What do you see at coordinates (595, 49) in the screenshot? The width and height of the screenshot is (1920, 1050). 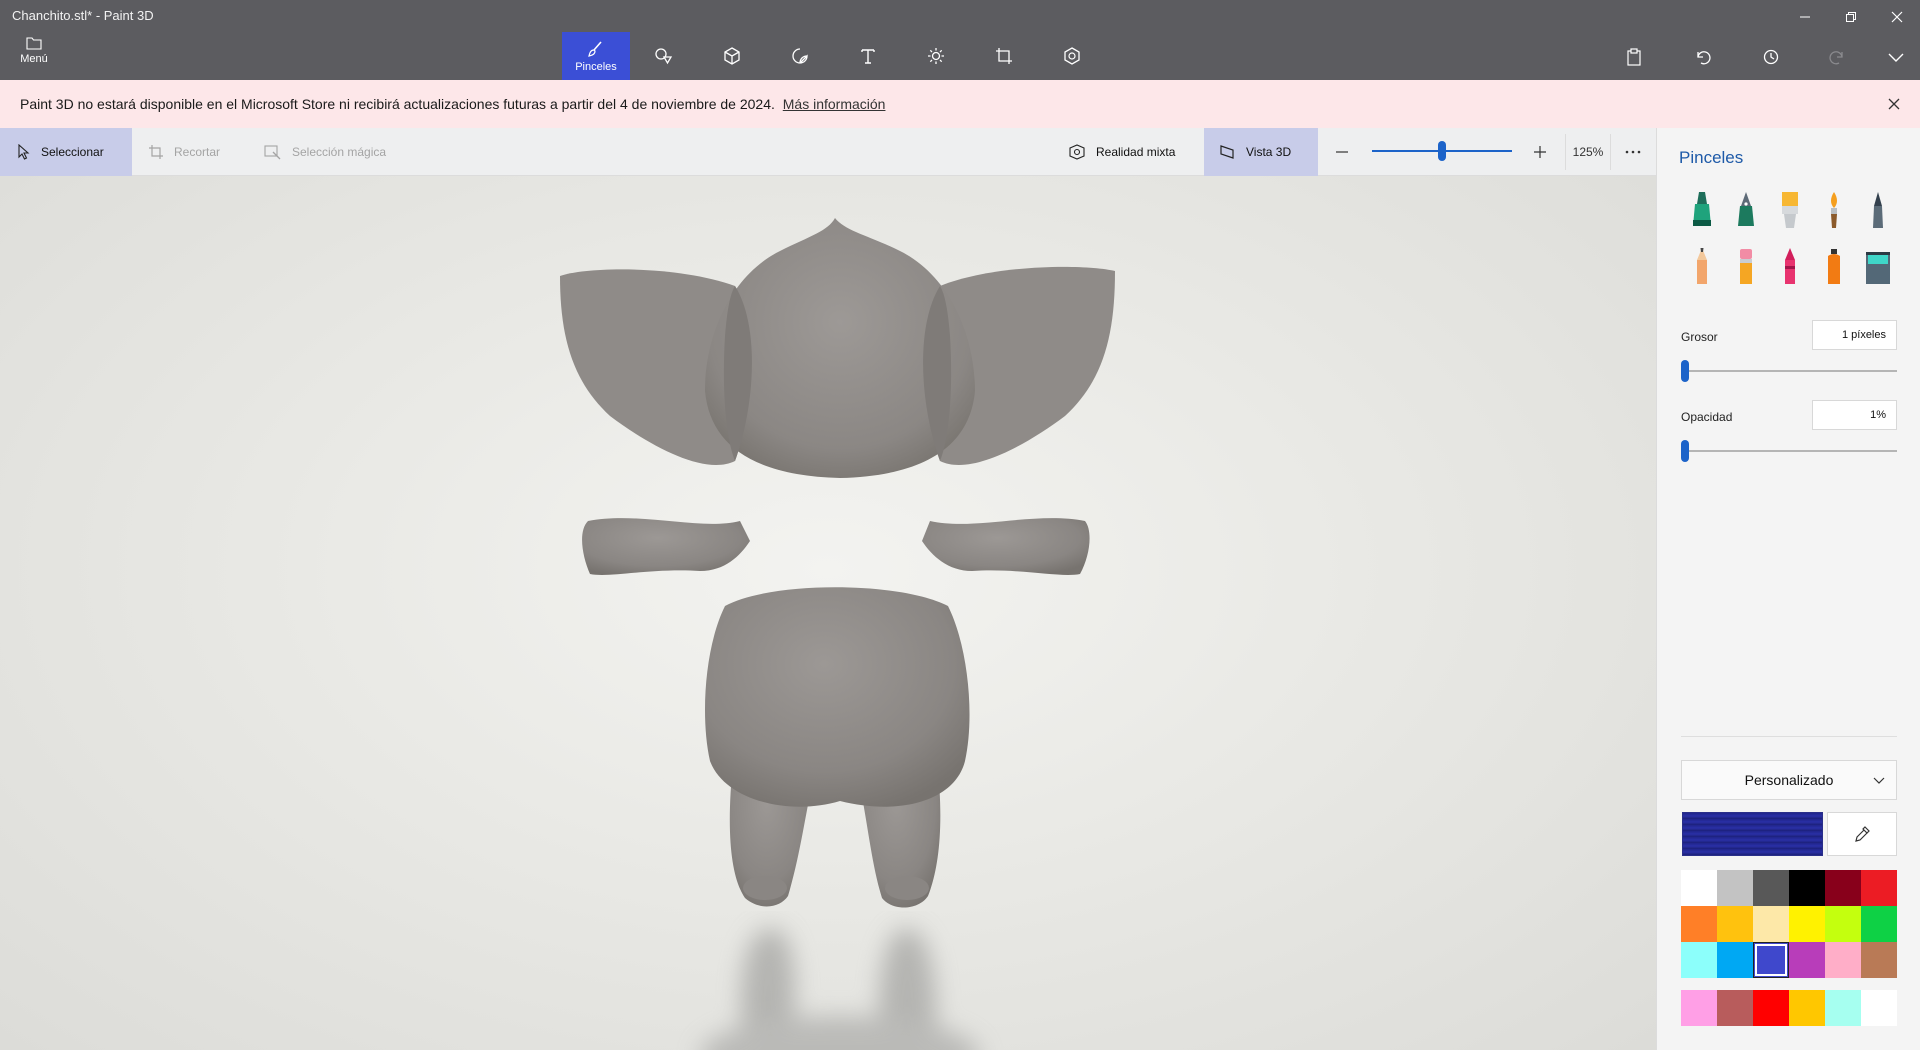 I see `brush-icon` at bounding box center [595, 49].